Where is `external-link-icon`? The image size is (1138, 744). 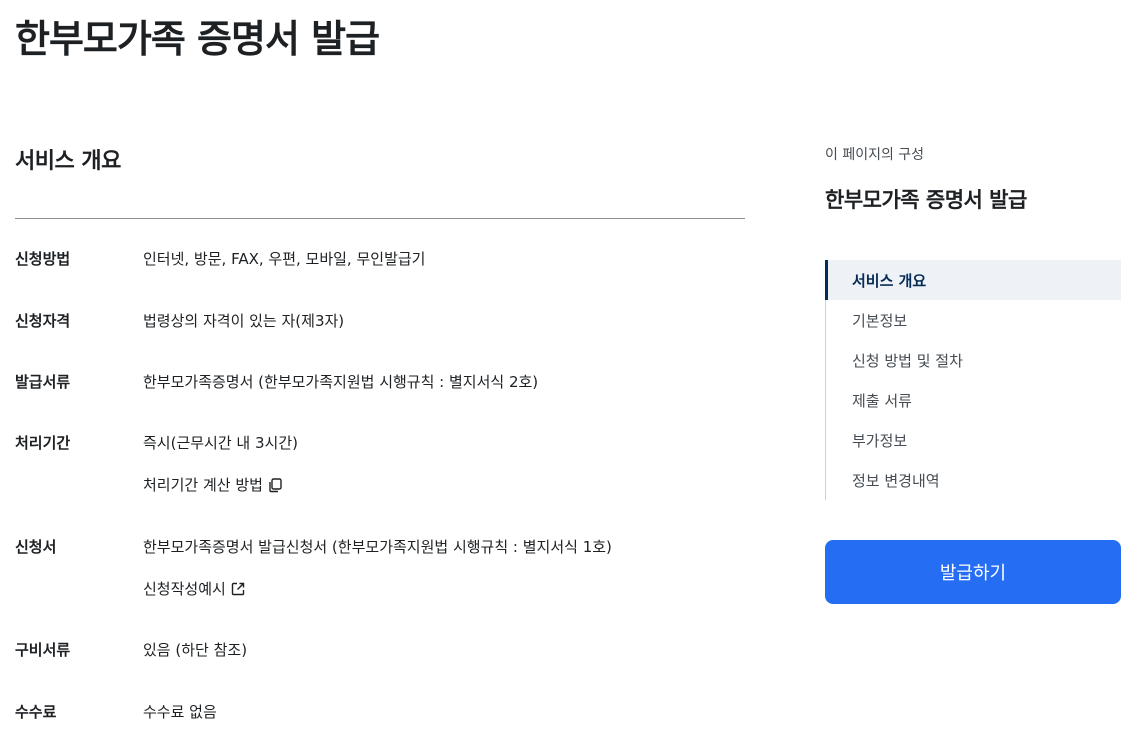
external-link-icon is located at coordinates (238, 588).